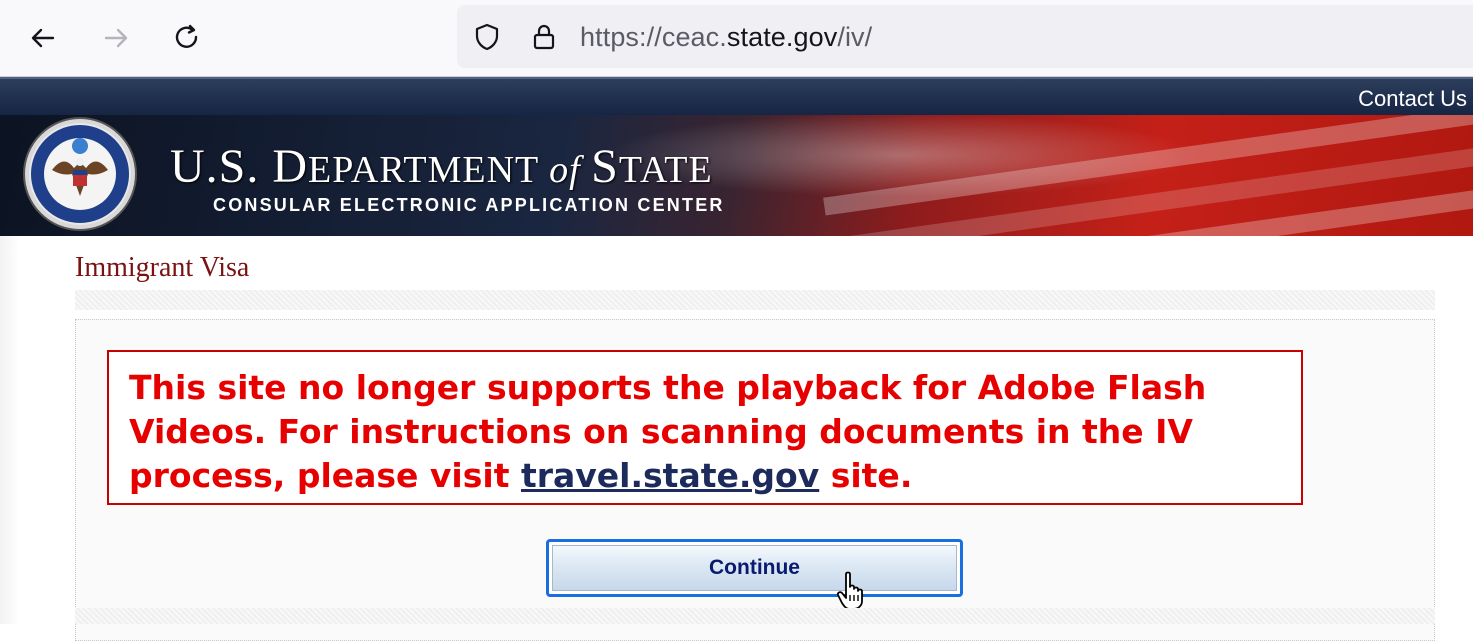 This screenshot has width=1473, height=641. Describe the element at coordinates (665, 170) in the screenshot. I see `dept-title-part: TATE` at that location.